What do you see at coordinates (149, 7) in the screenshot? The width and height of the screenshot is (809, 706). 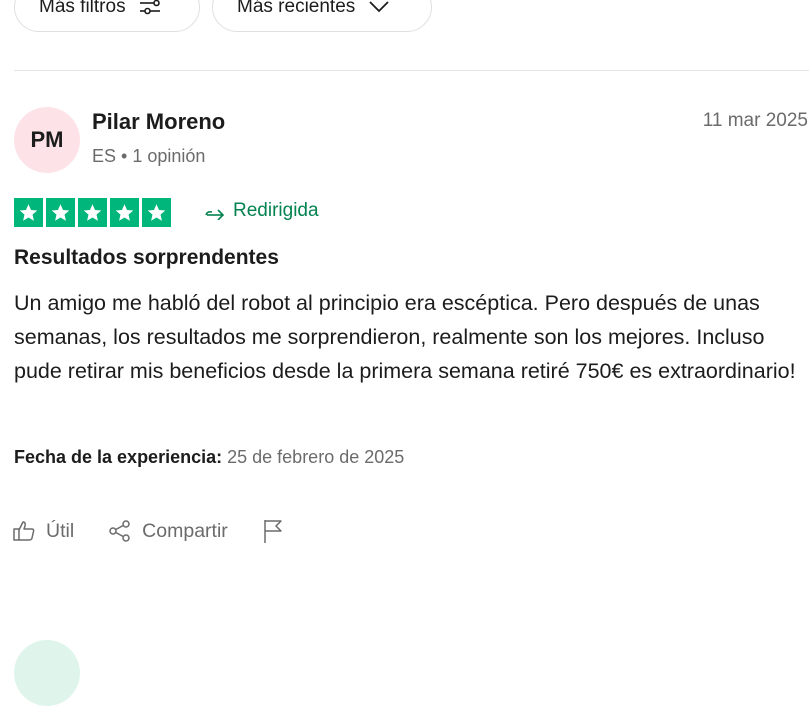 I see `sliders-icon` at bounding box center [149, 7].